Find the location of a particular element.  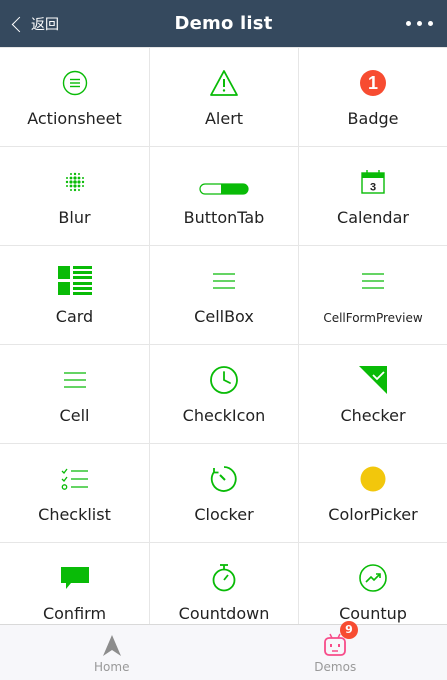

tab-bar: Home Demos 9 is located at coordinates (223, 652).